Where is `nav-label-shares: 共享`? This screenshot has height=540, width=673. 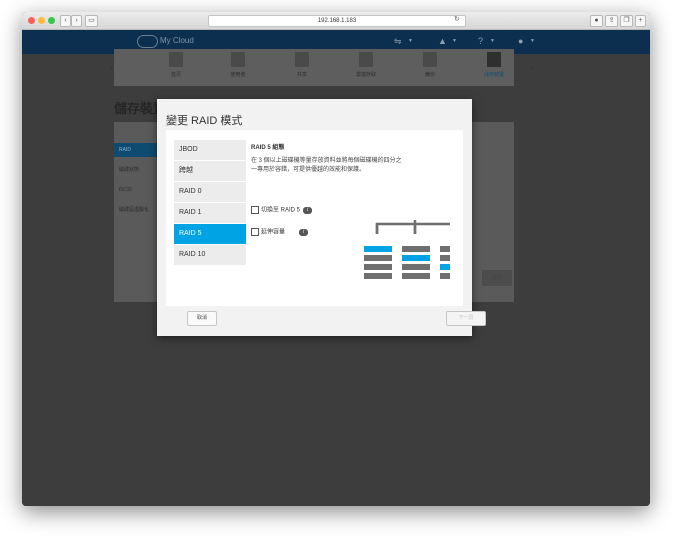 nav-label-shares: 共享 is located at coordinates (301, 75).